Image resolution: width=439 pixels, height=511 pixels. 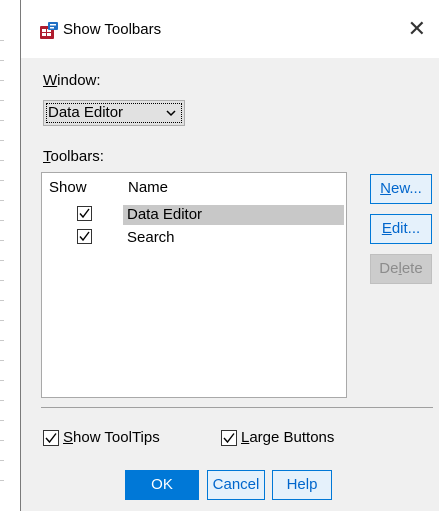 I want to click on window-dropdown: Data Editor, so click(x=114, y=113).